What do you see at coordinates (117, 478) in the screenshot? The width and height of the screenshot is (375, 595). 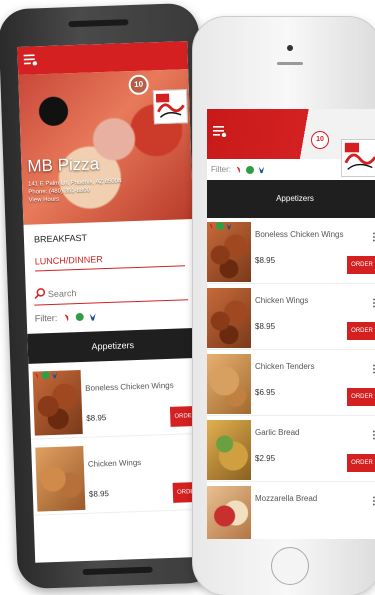 I see `menu-item: Chicken Wings $8.95 ORDER` at bounding box center [117, 478].